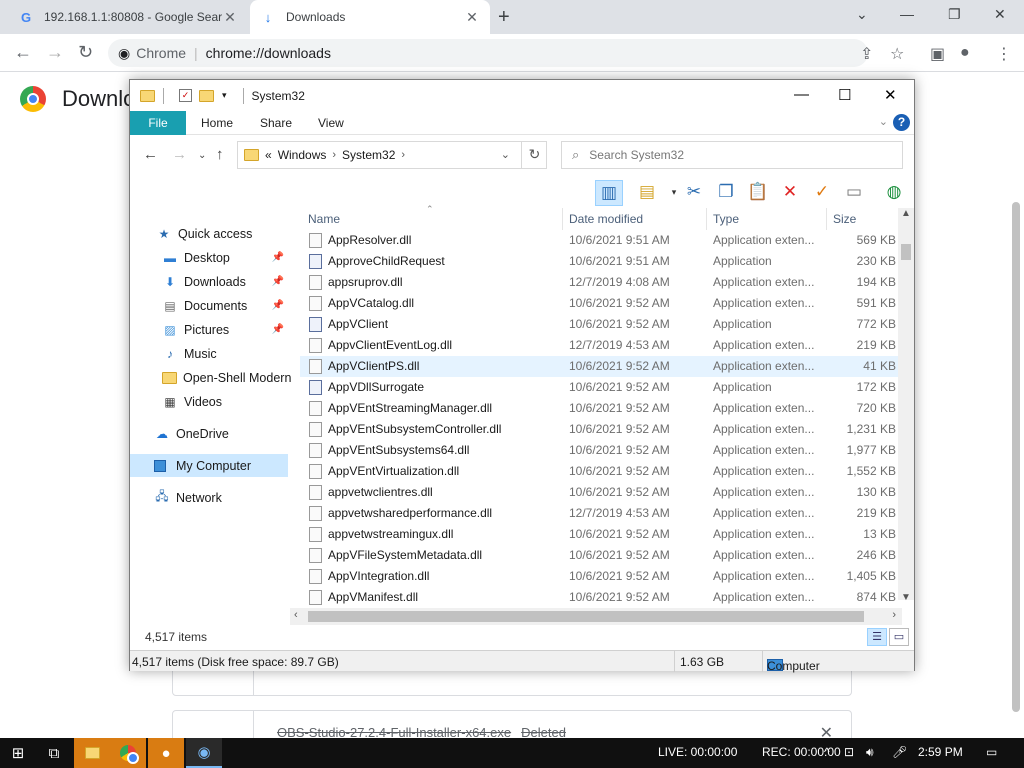  I want to click on windows-start-icon: ⊞, so click(18, 753).